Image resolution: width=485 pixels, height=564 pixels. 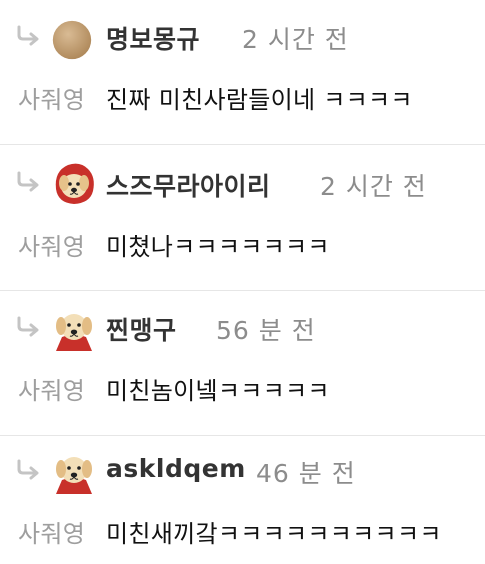 I want to click on comment-text: 미친놈이넼ㅋㅋㅋㅋㅋ, so click(x=218, y=391).